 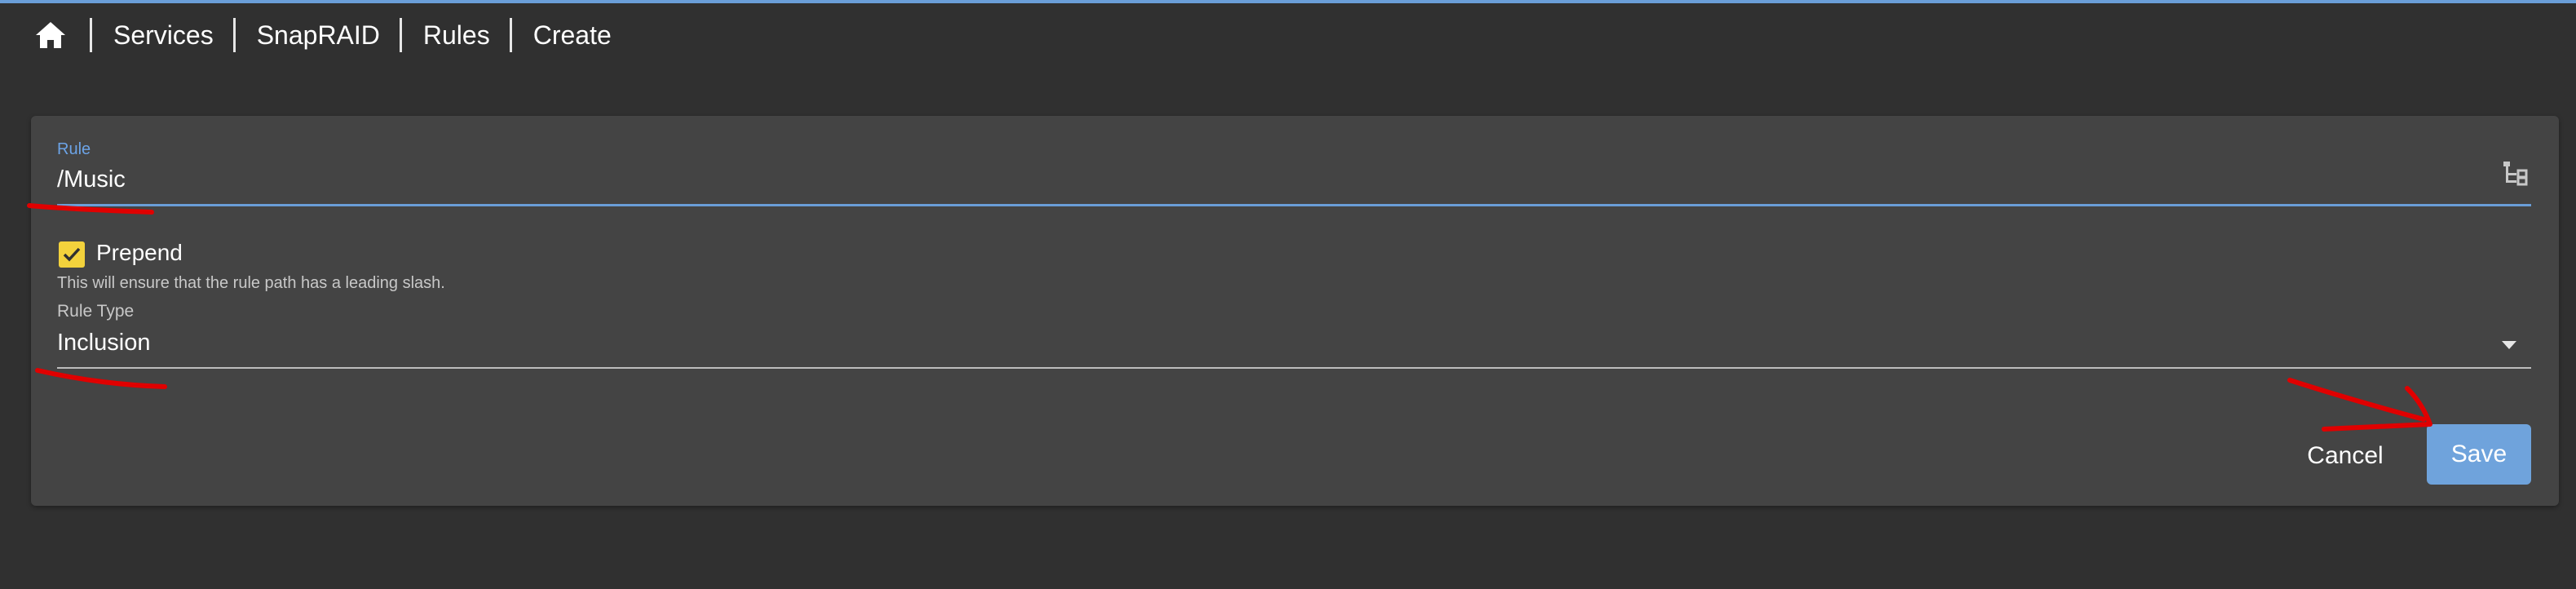 I want to click on breadcrumb-rules: Rules, so click(x=456, y=35).